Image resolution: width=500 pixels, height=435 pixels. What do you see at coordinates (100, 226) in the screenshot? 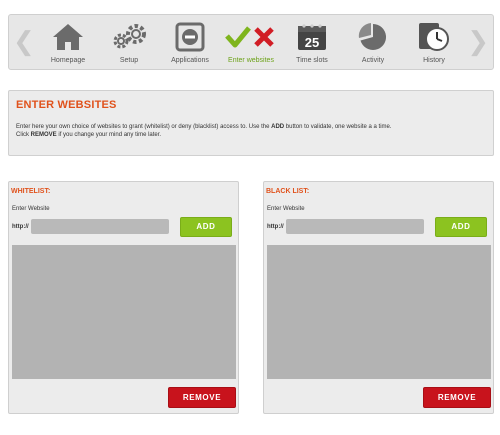
I see `whitelist-url-input` at bounding box center [100, 226].